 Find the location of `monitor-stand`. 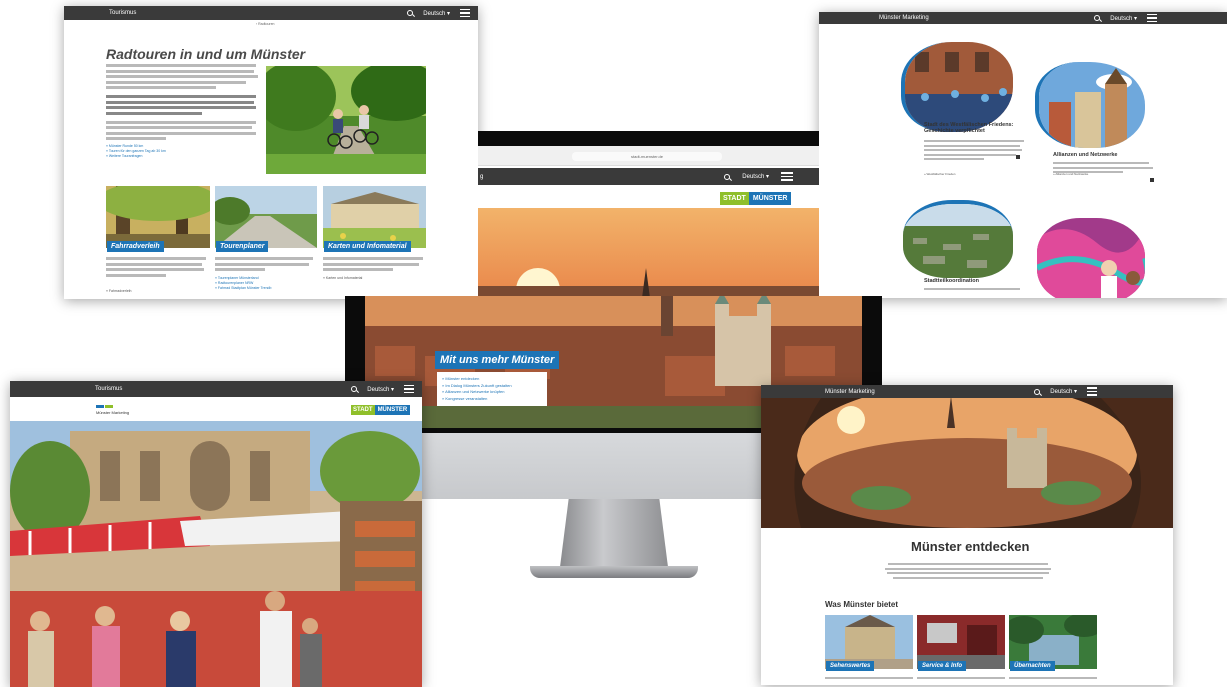

monitor-stand is located at coordinates (614, 533).